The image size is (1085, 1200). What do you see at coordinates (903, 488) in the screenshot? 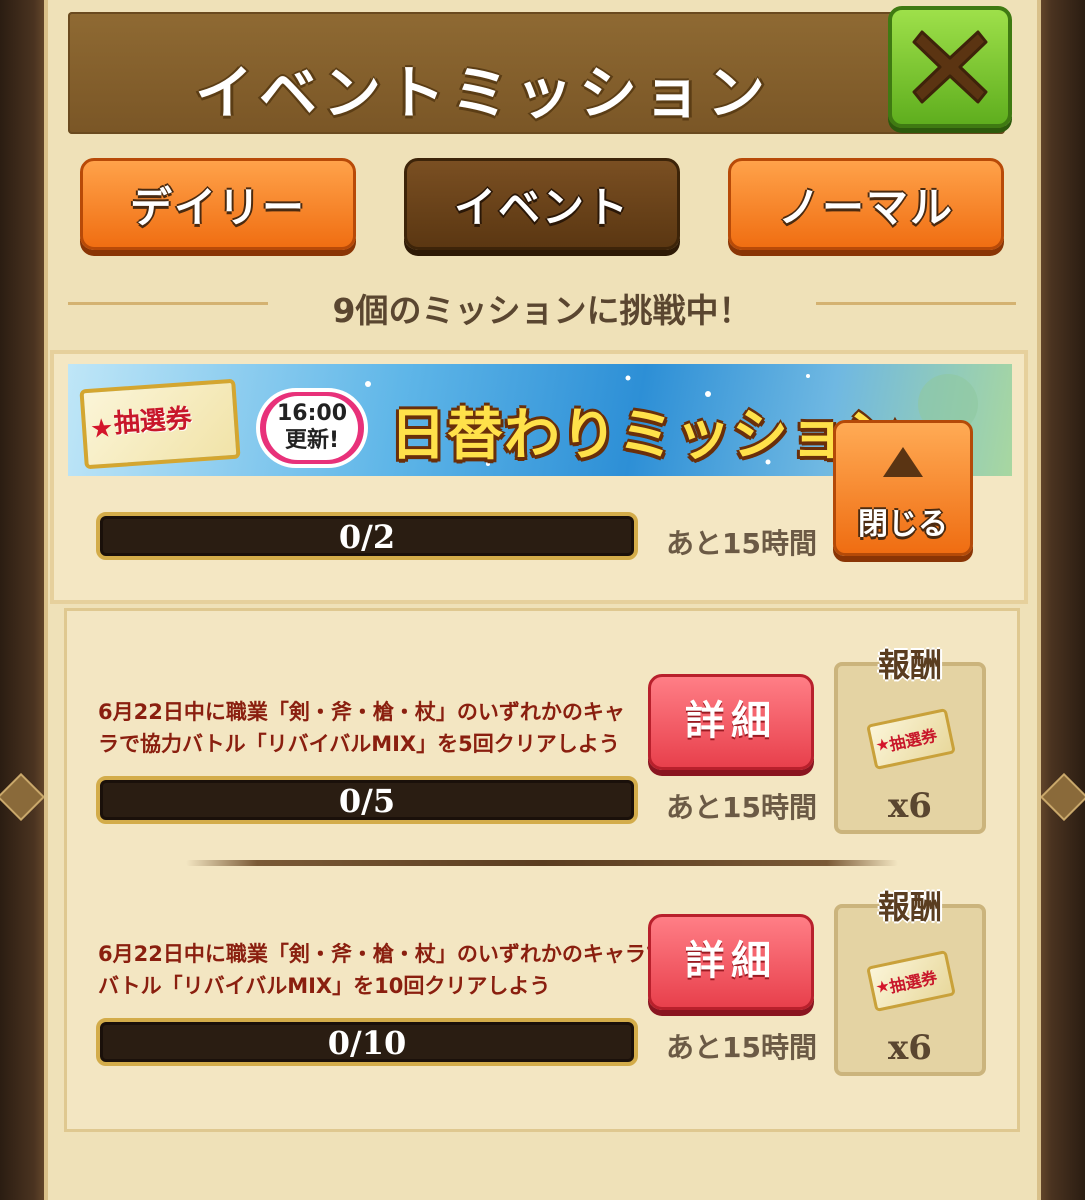
I see `collapse-button: 閉じる` at bounding box center [903, 488].